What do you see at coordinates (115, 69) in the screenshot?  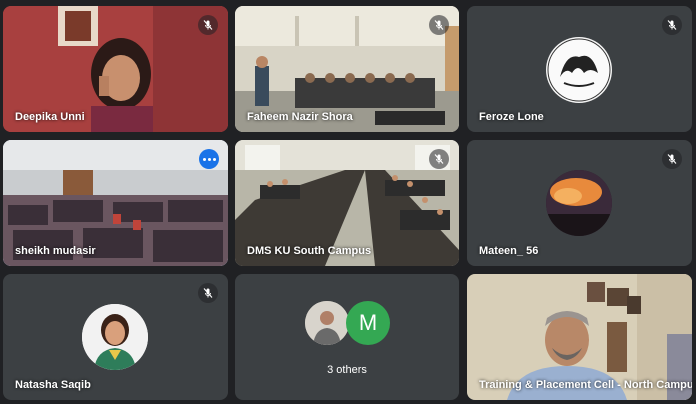 I see `participant-tile-deepika: Deepika Unni` at bounding box center [115, 69].